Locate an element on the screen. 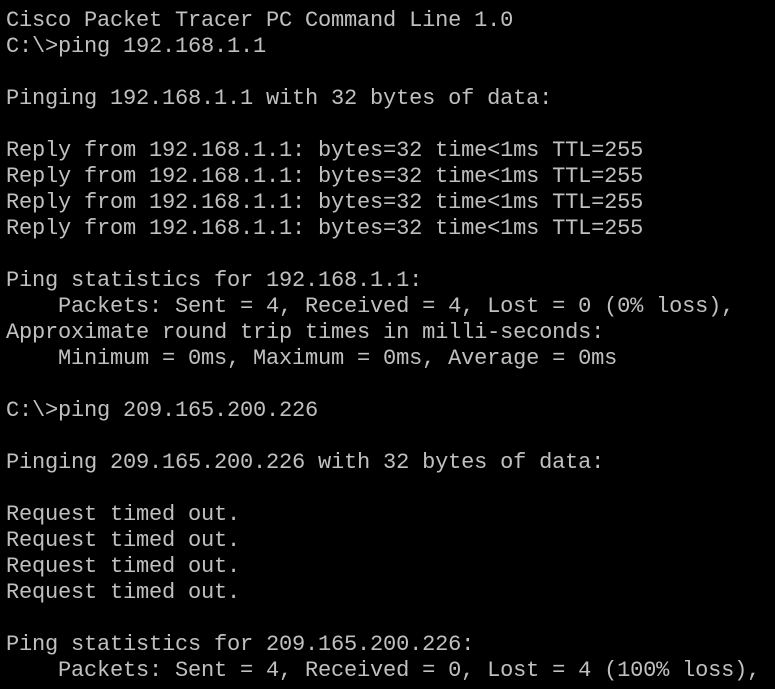 Image resolution: width=775 pixels, height=689 pixels. ping-statistics-header: Ping statistics for 192.168.1.1: is located at coordinates (214, 280).